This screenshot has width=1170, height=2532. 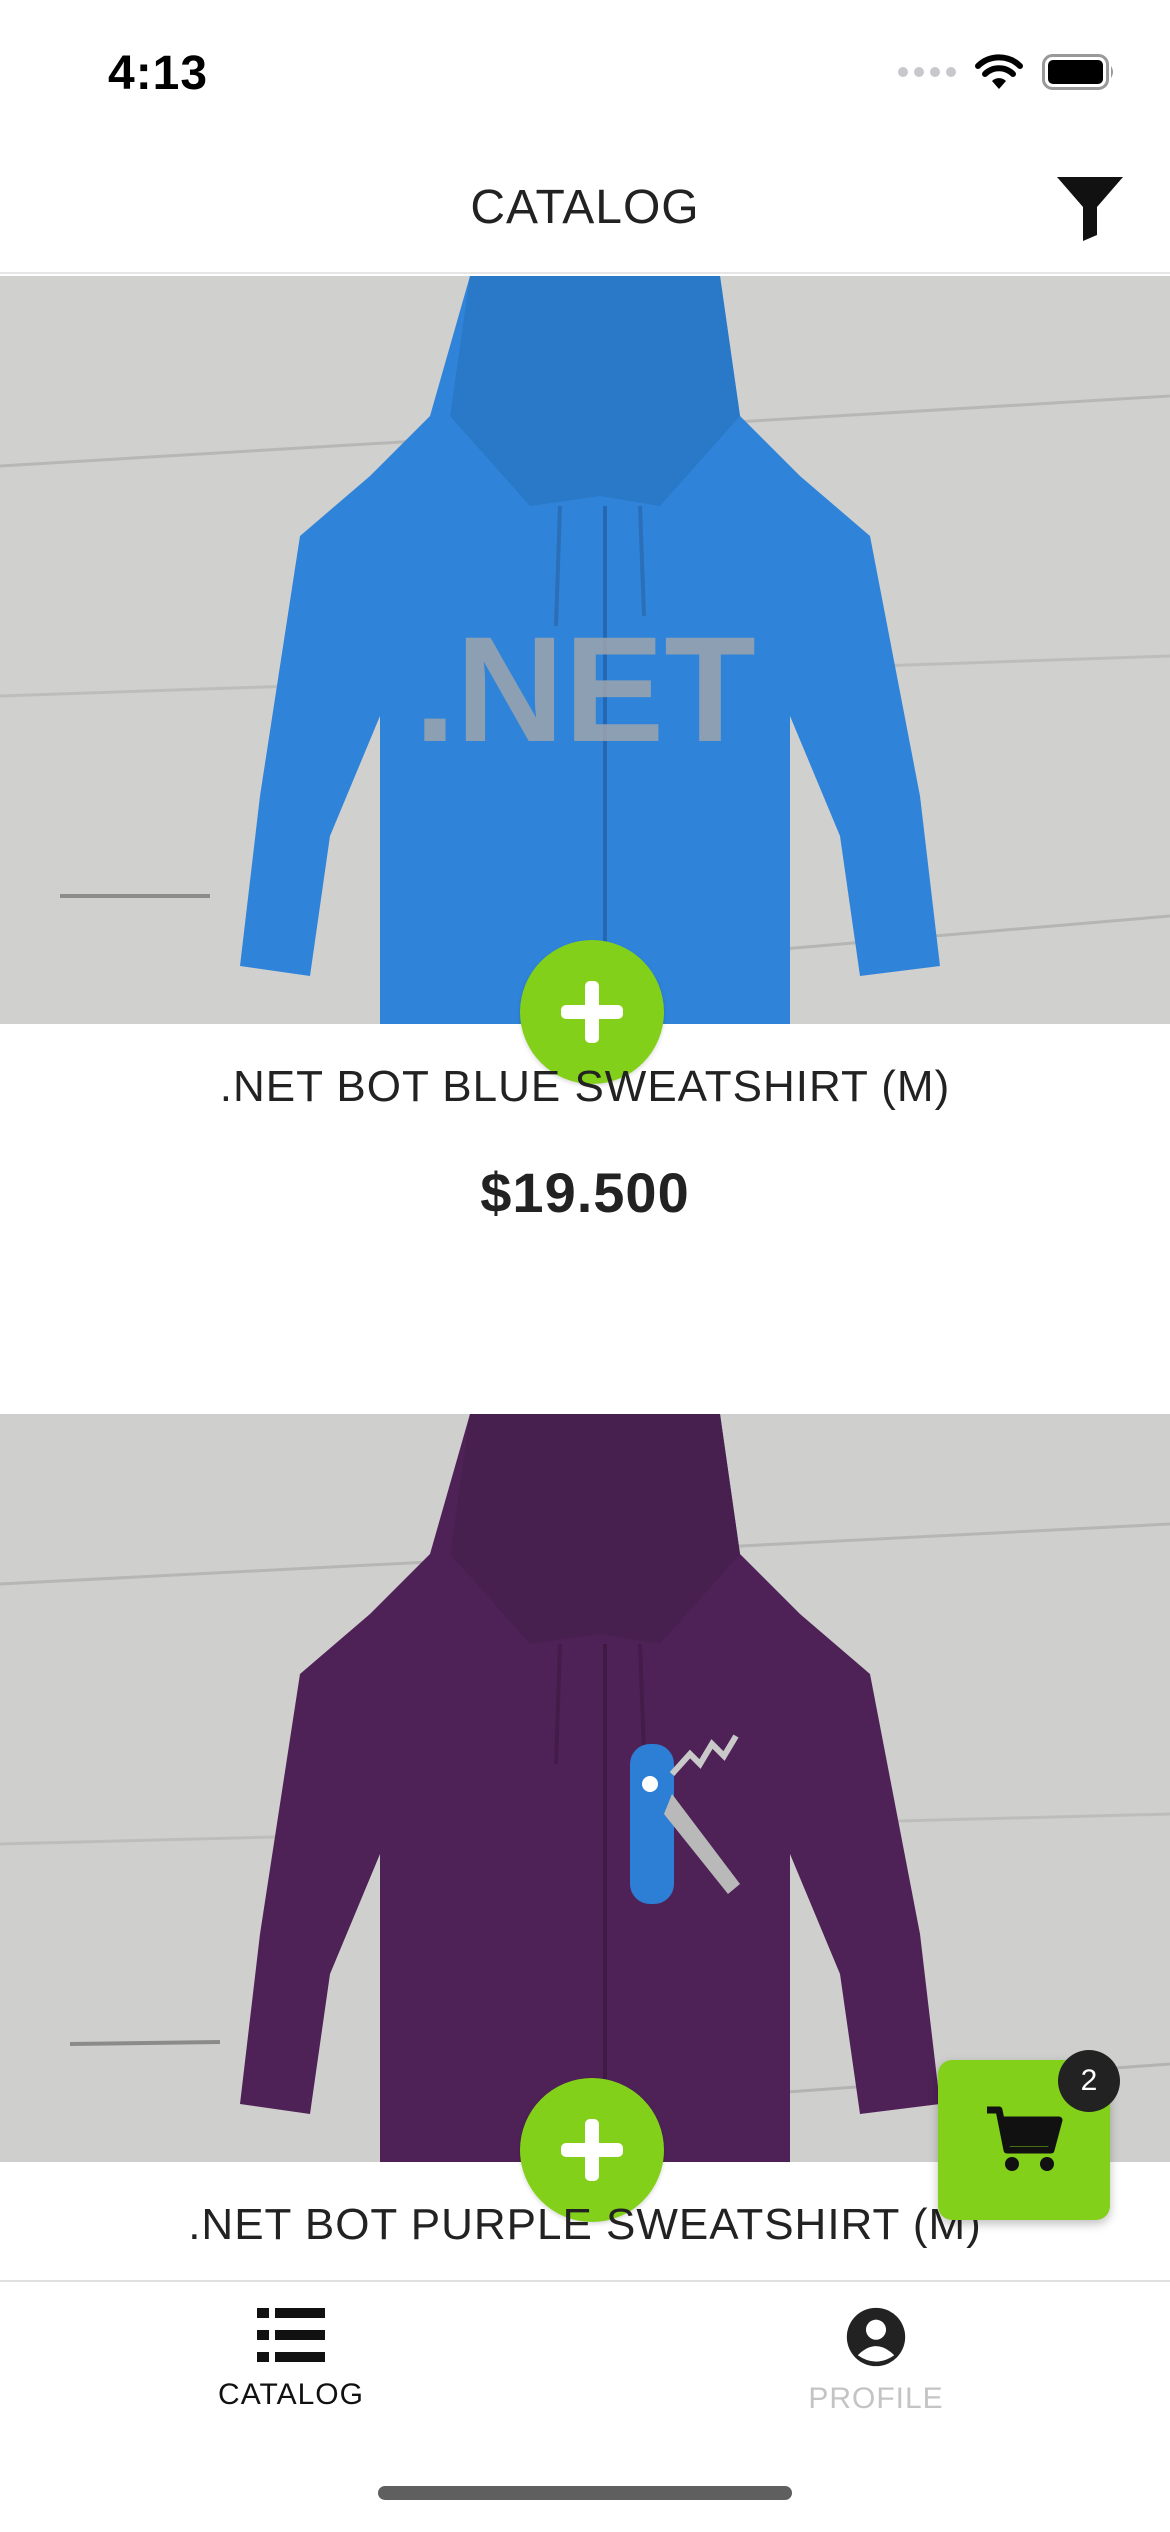 What do you see at coordinates (158, 73) in the screenshot?
I see `status-time: 4:13` at bounding box center [158, 73].